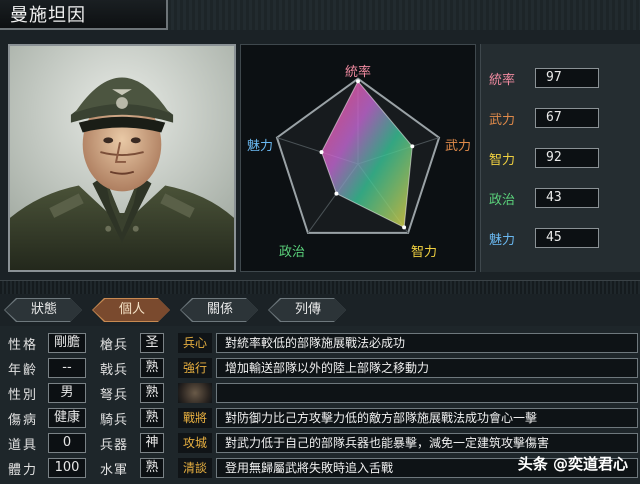 The image size is (640, 484). I want to click on section-divider, so click(320, 287).